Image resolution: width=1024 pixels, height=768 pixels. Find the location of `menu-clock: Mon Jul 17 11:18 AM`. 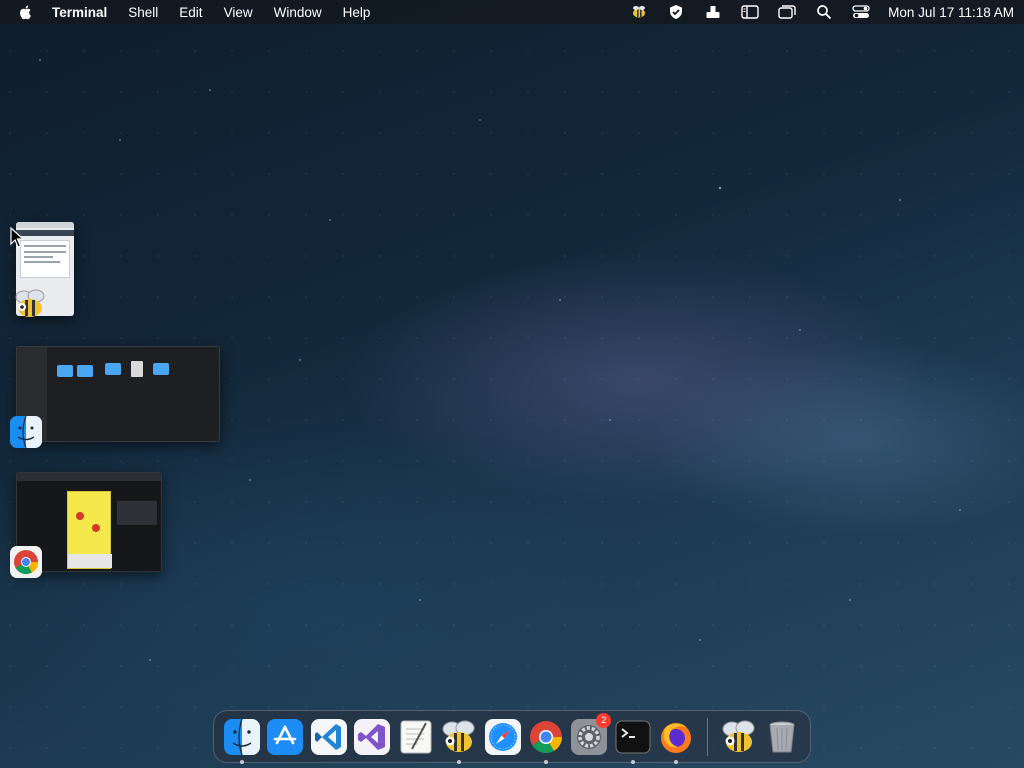

menu-clock: Mon Jul 17 11:18 AM is located at coordinates (951, 12).